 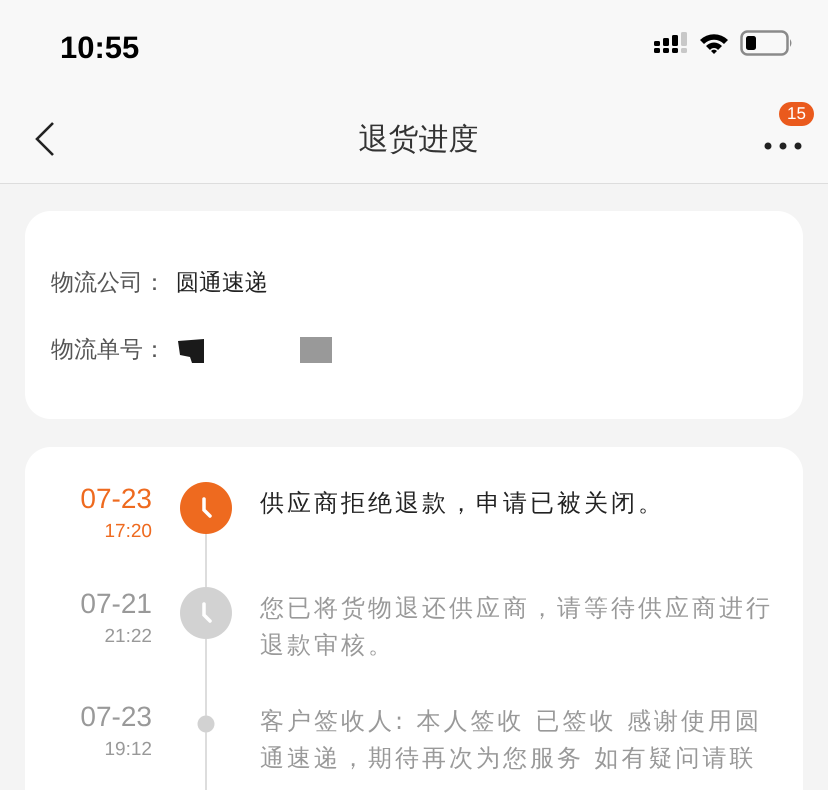 I want to click on battery-icon, so click(x=767, y=43).